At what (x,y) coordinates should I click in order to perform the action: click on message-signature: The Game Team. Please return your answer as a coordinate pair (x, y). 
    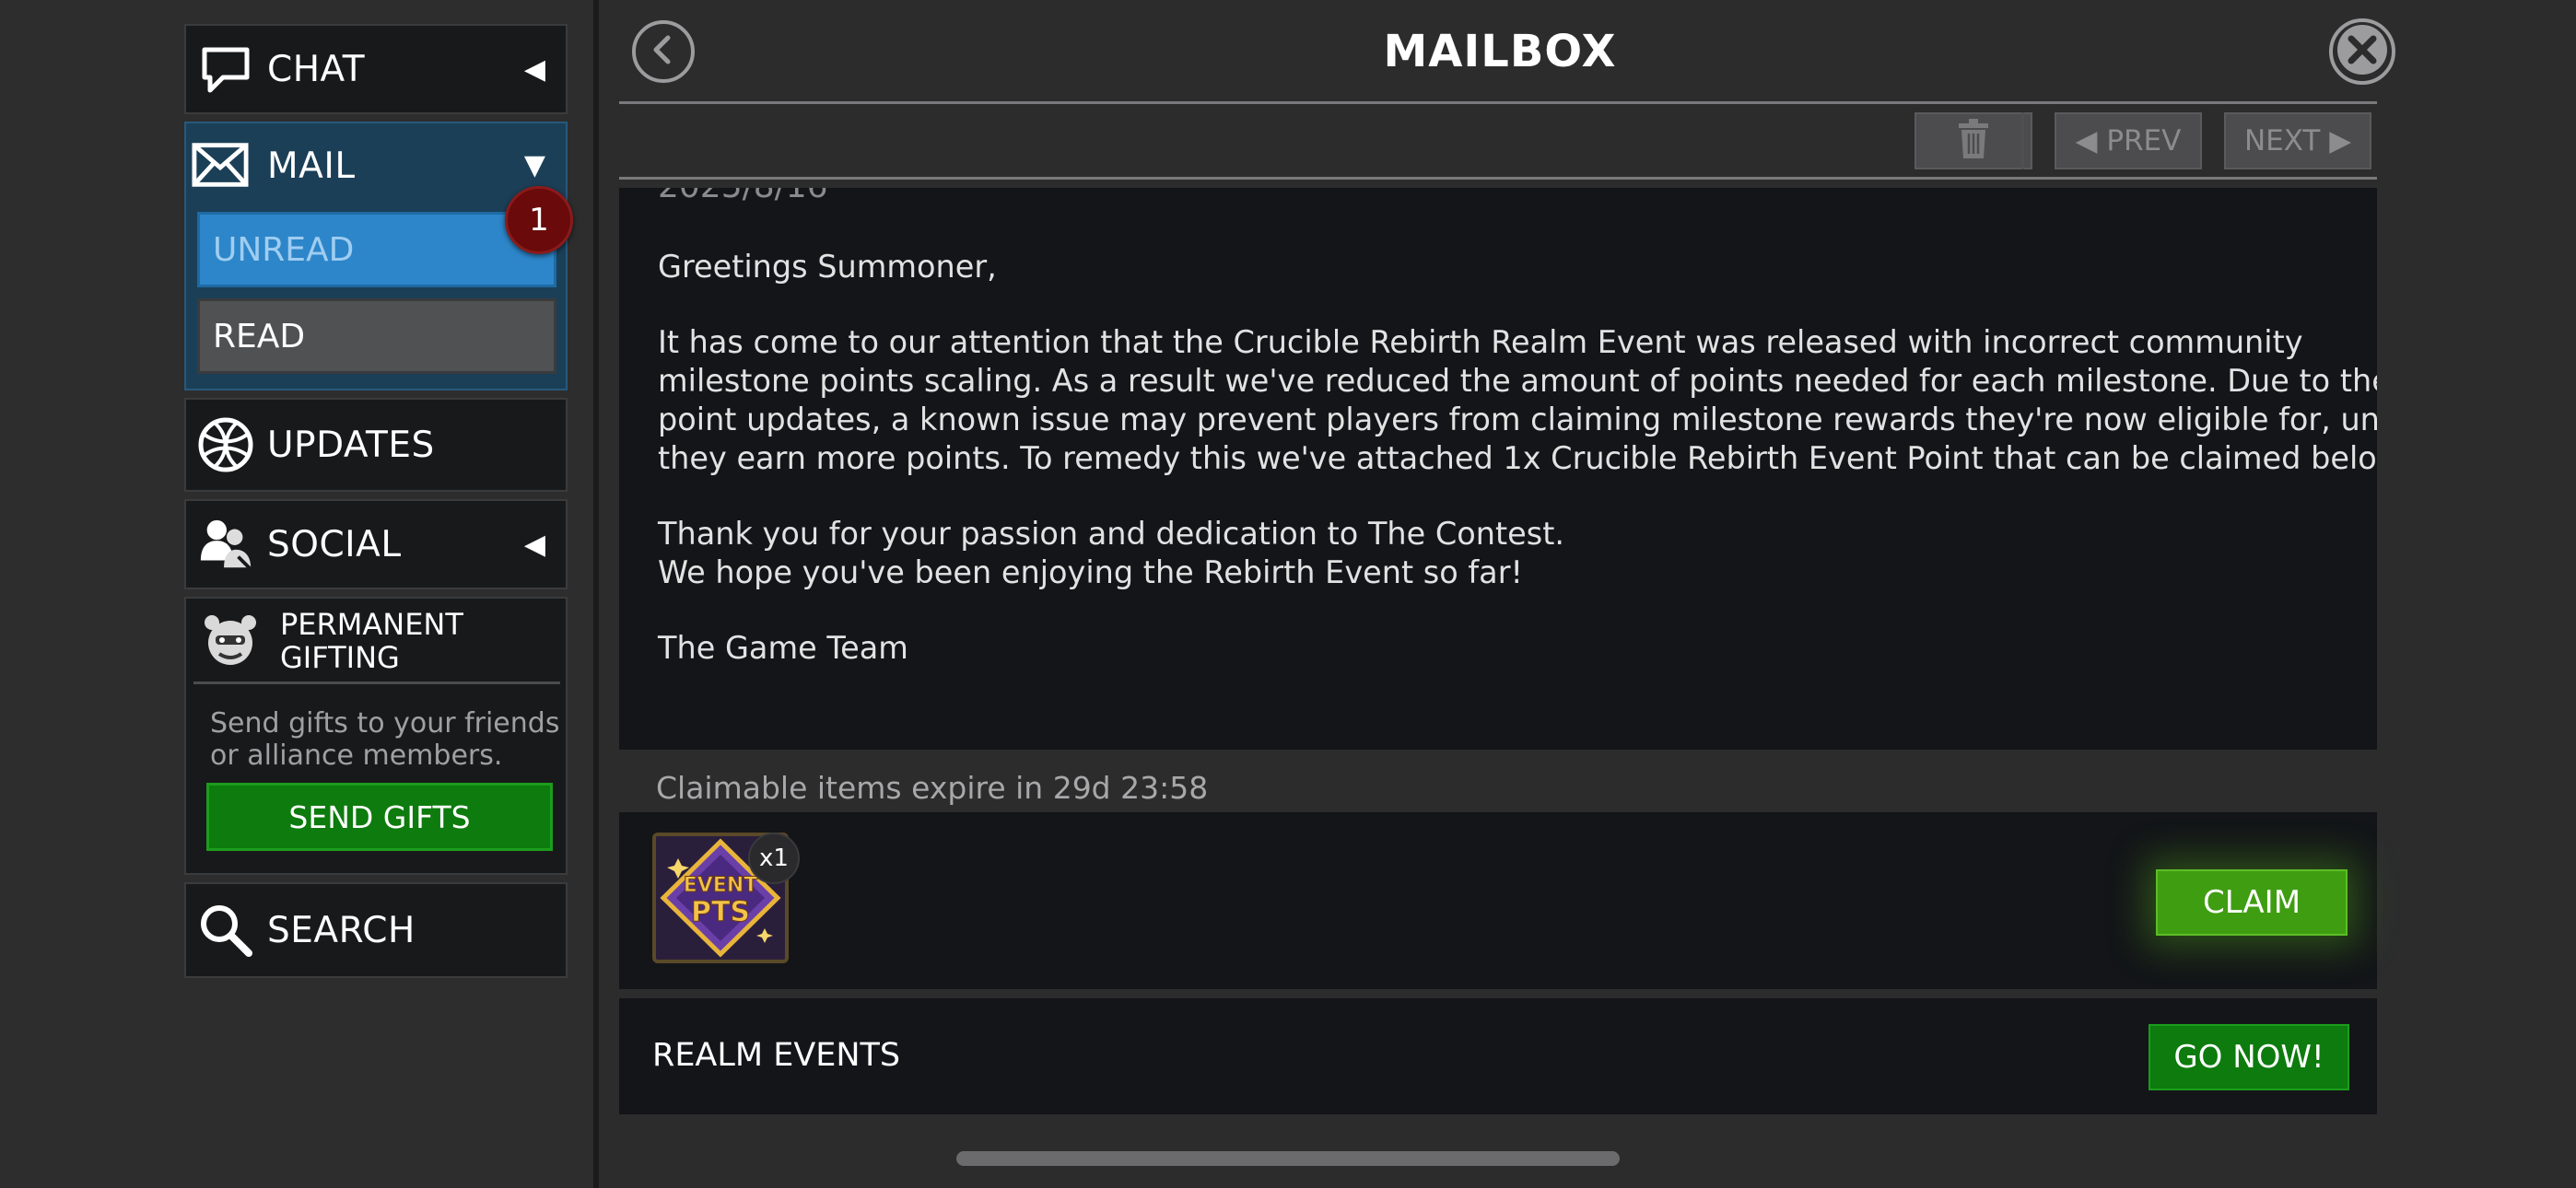
    Looking at the image, I should click on (783, 648).